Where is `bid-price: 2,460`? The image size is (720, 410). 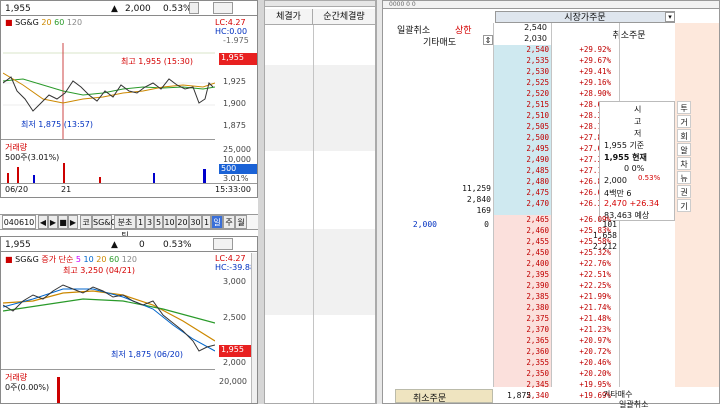
bid-price: 2,460 is located at coordinates (522, 231).